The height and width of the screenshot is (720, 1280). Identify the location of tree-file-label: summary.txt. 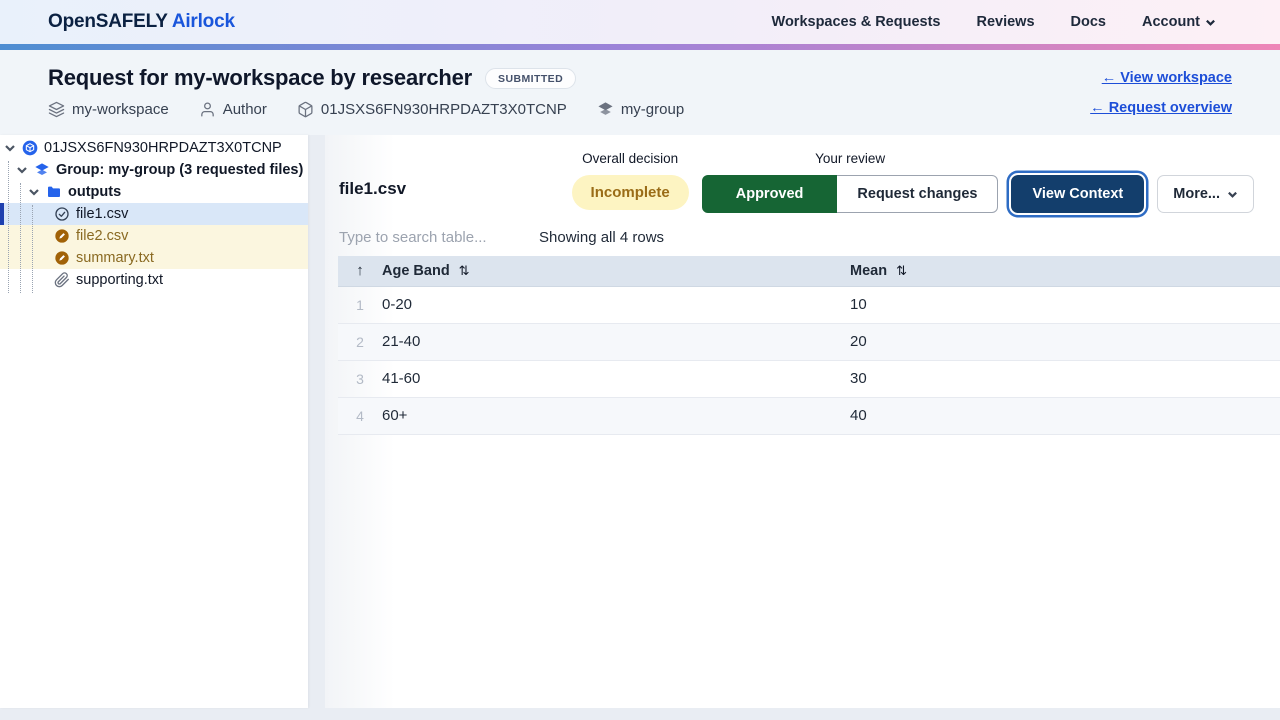
(115, 258).